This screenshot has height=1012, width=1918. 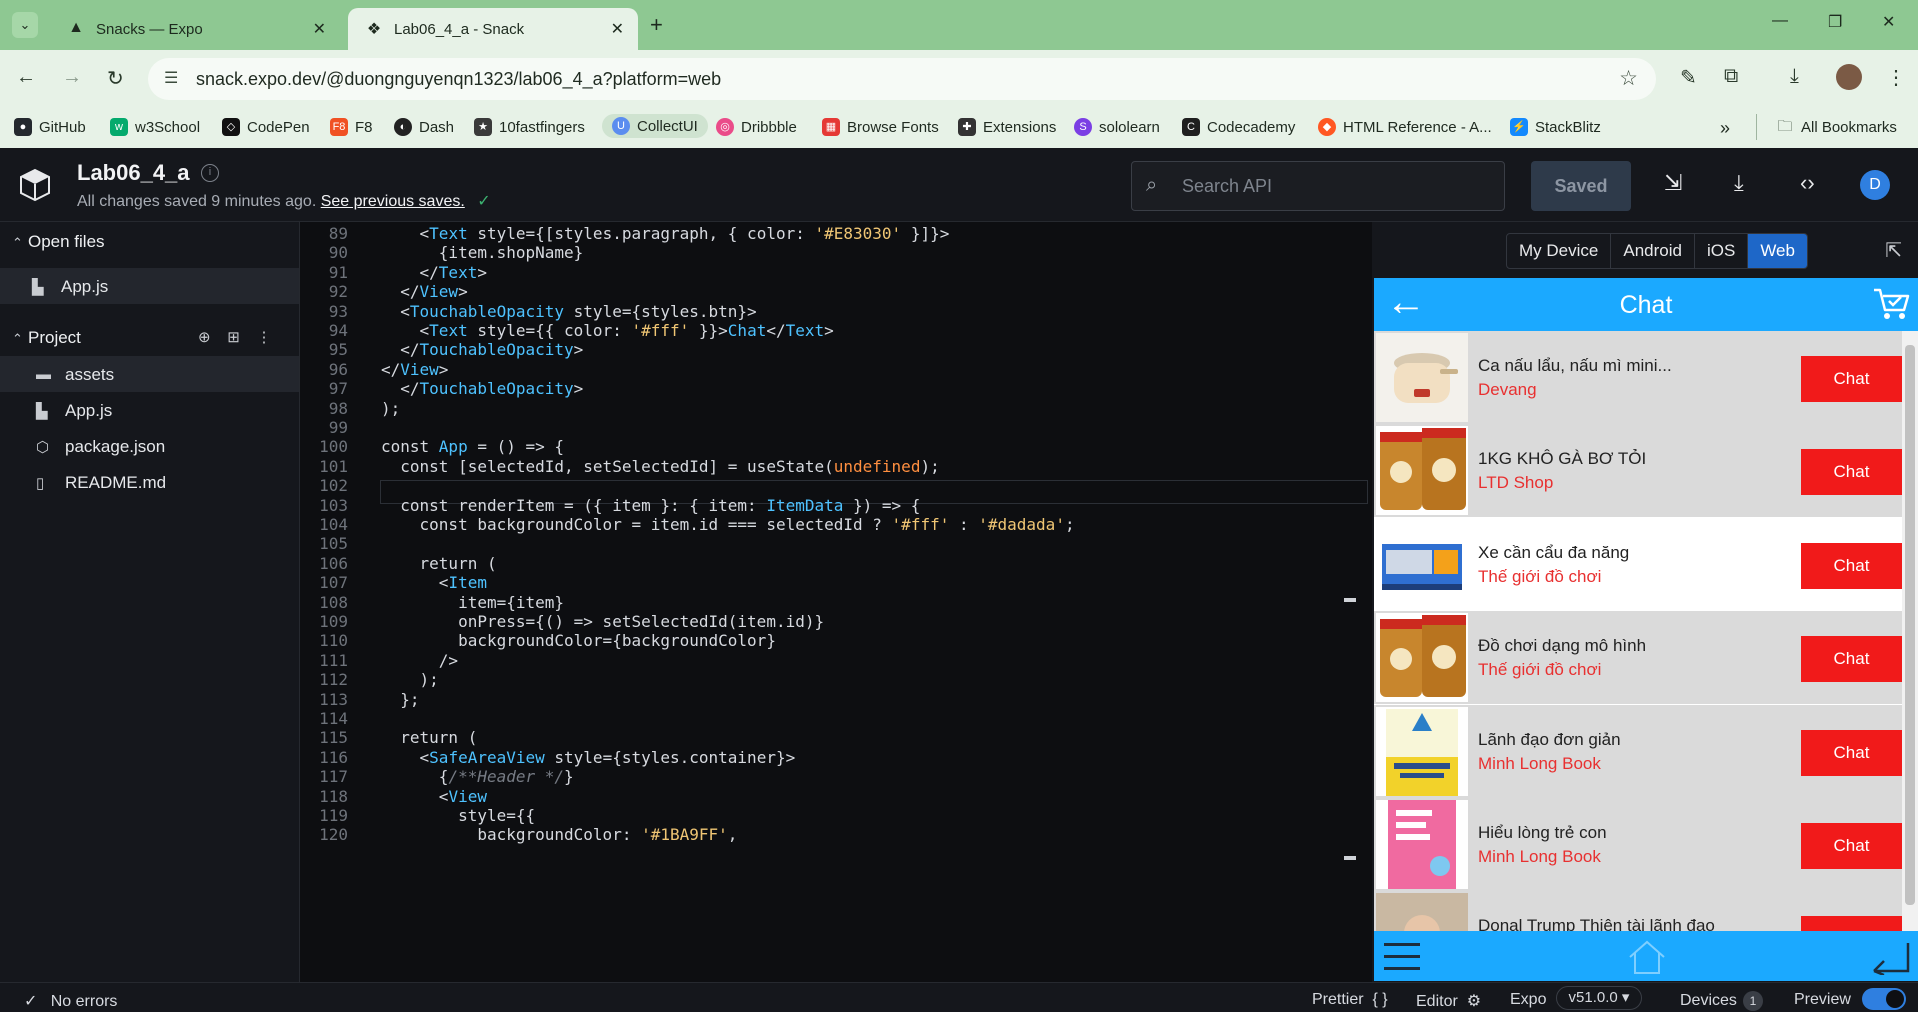 What do you see at coordinates (1007, 127) in the screenshot?
I see `bookmark-extensions: ✚ Extensions` at bounding box center [1007, 127].